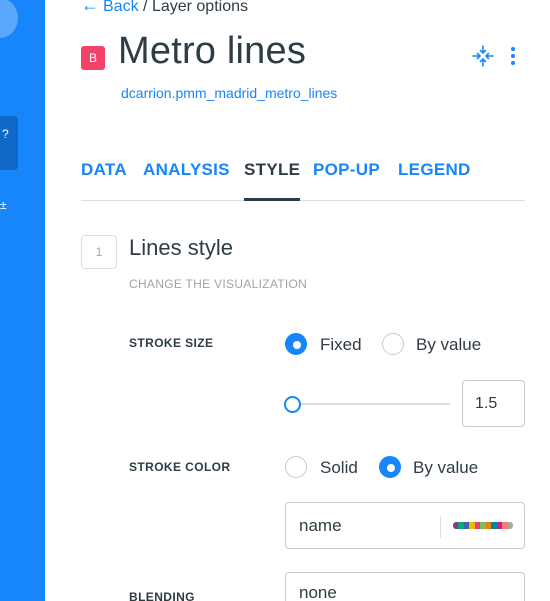 This screenshot has width=550, height=601. I want to click on stroke-size-by-value-radio, so click(393, 344).